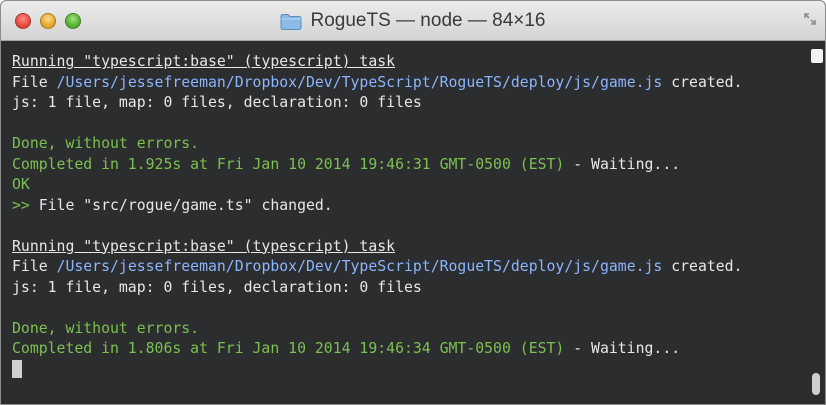 This screenshot has height=405, width=826. Describe the element at coordinates (418, 206) in the screenshot. I see `file-change-line: >> File "src/rogue/game.ts" changed.` at that location.